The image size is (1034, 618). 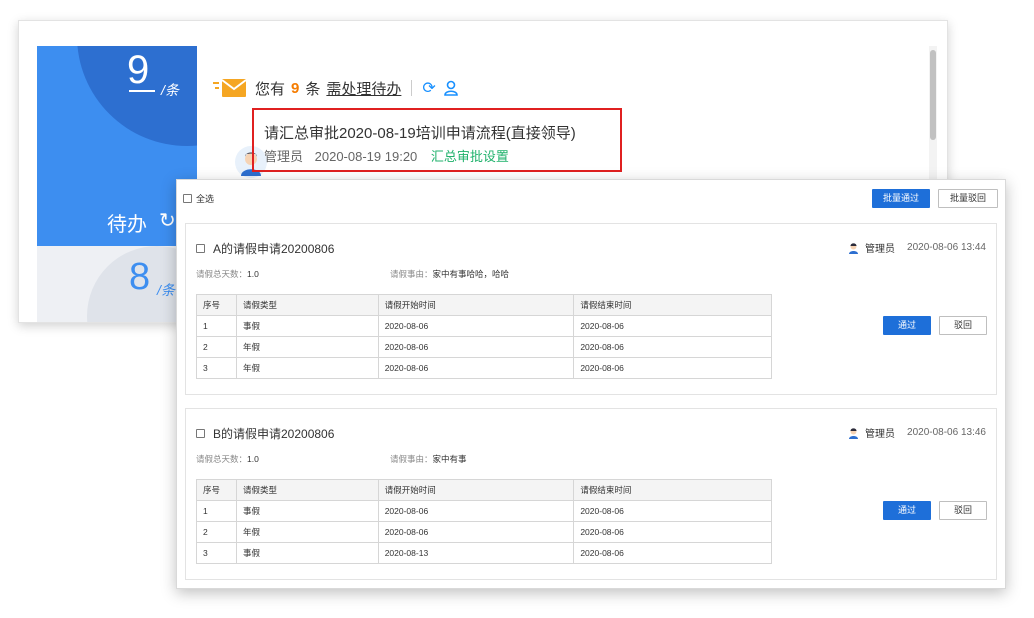 I want to click on notice-count: 9, so click(x=295, y=88).